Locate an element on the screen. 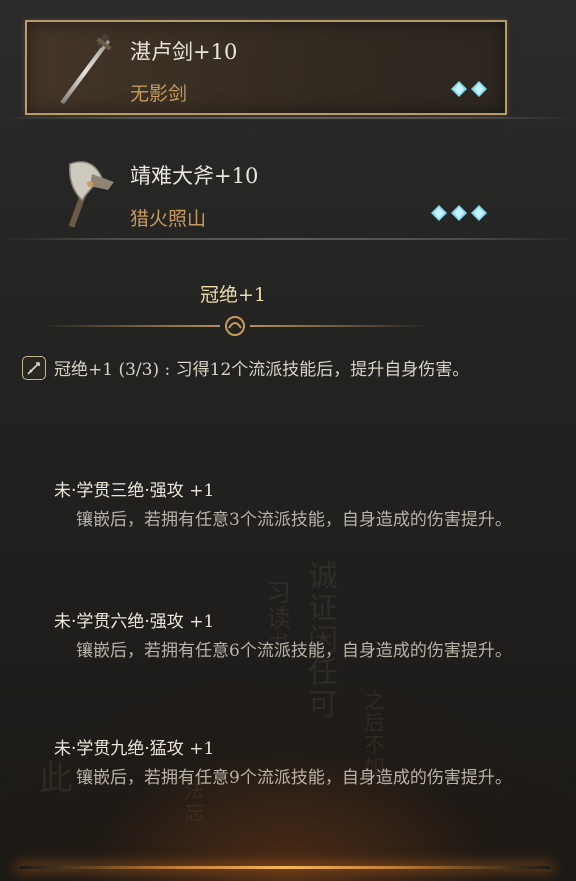 The image size is (576, 881). set-title: 冠绝+1 is located at coordinates (232, 295).